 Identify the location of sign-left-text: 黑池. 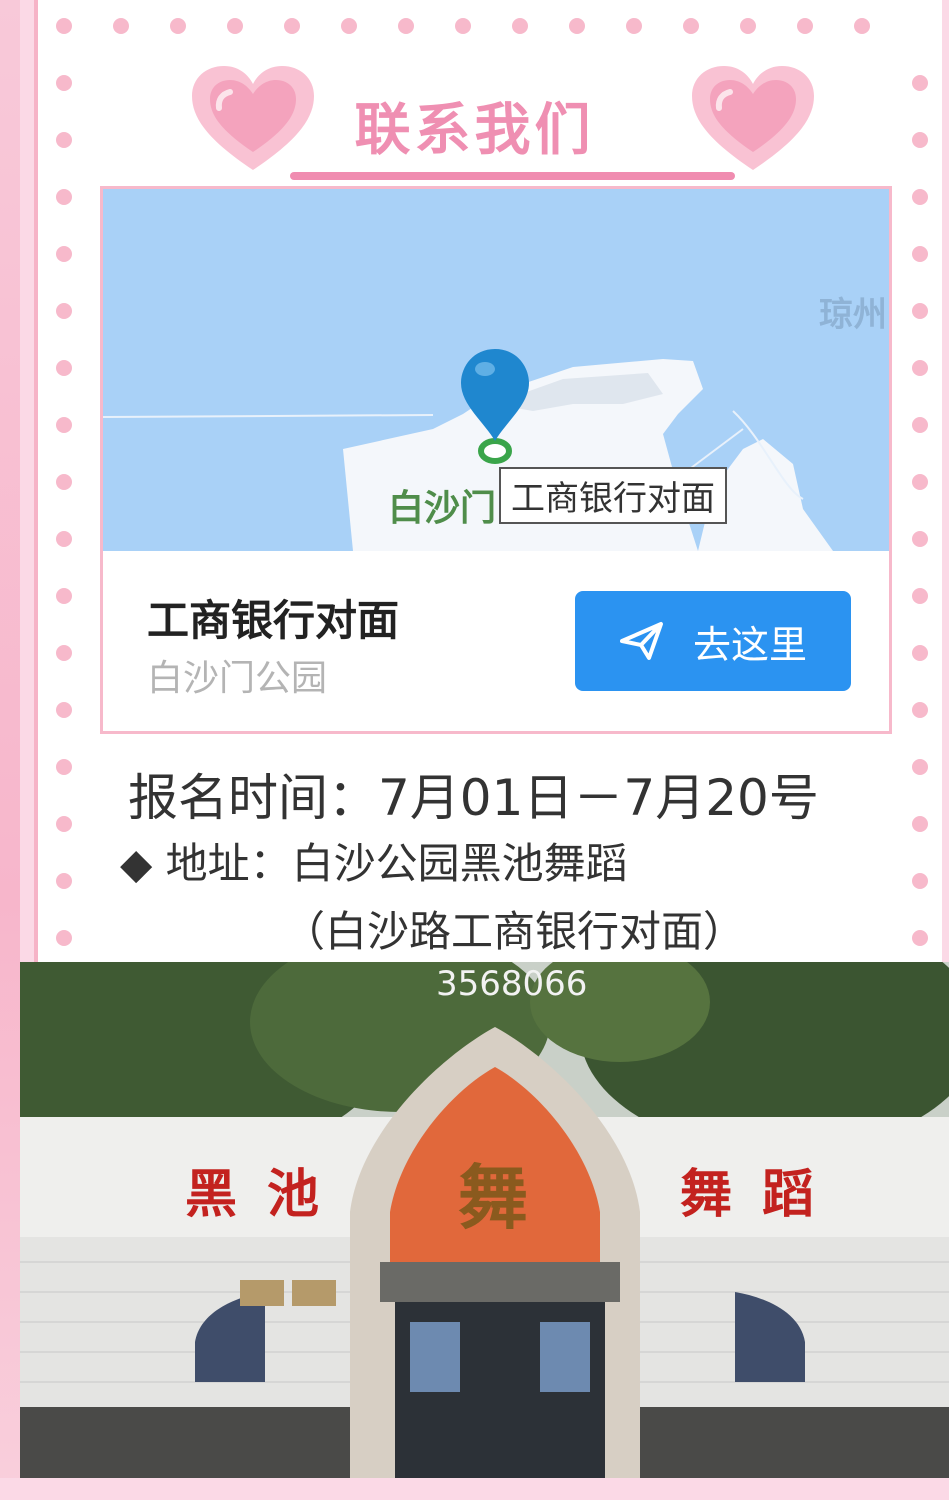
(267, 1194).